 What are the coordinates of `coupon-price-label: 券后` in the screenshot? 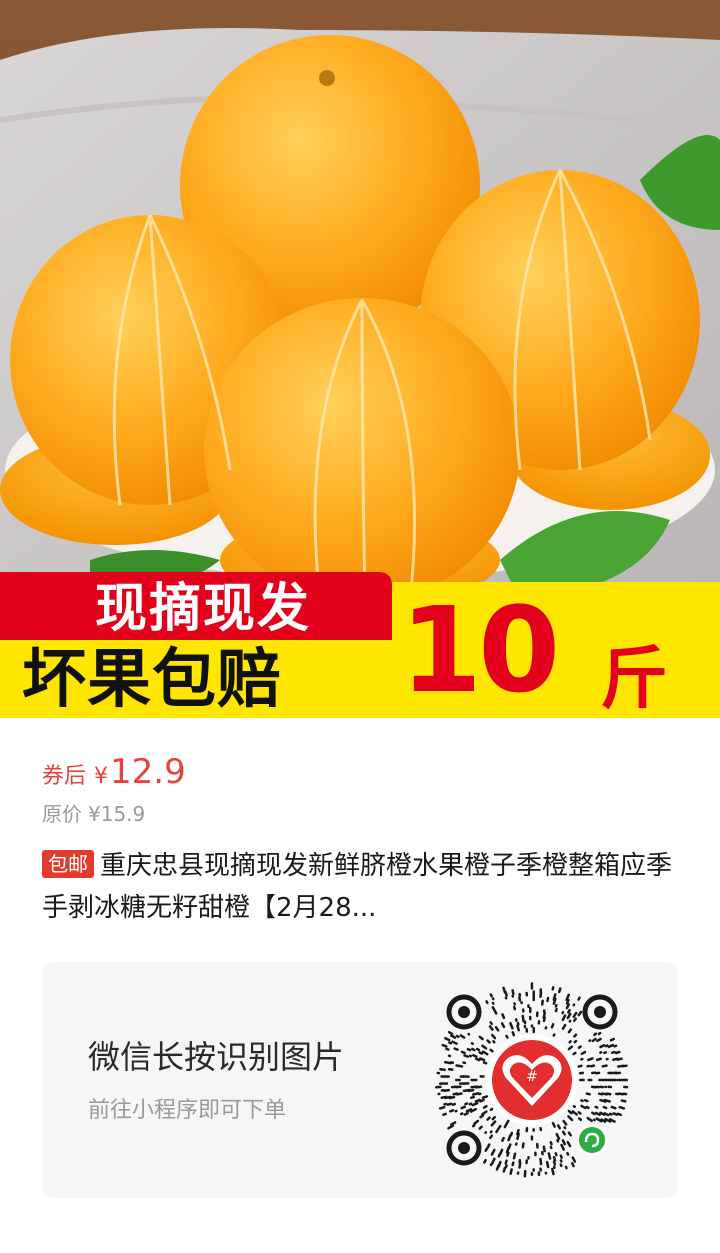 It's located at (64, 776).